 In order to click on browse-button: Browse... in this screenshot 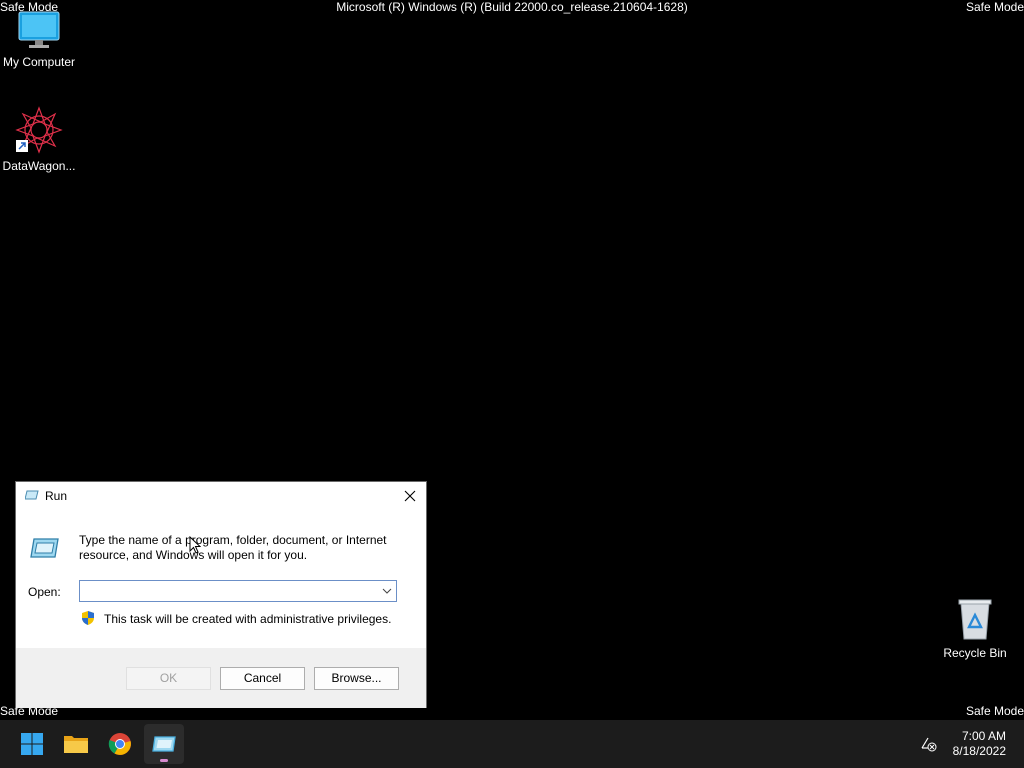, I will do `click(356, 678)`.